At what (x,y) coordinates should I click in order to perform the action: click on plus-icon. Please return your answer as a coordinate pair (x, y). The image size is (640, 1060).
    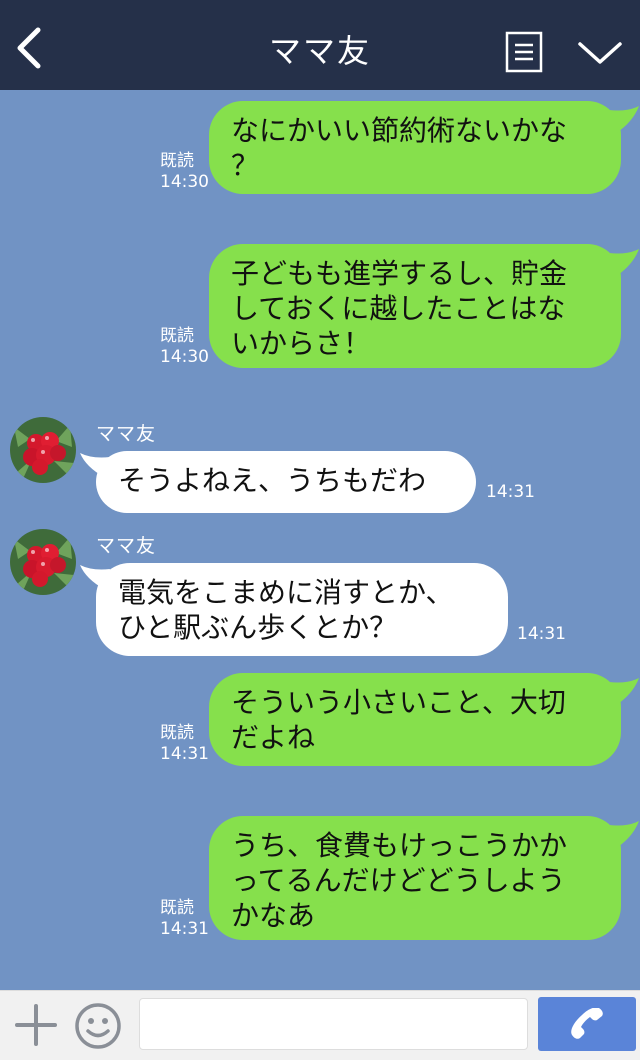
    Looking at the image, I should click on (36, 1025).